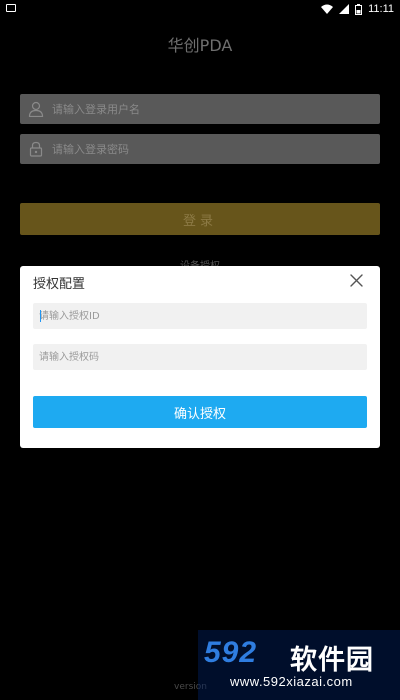 This screenshot has height=700, width=400. I want to click on watermark: 592 软件园 www.592xiazai.com, so click(299, 665).